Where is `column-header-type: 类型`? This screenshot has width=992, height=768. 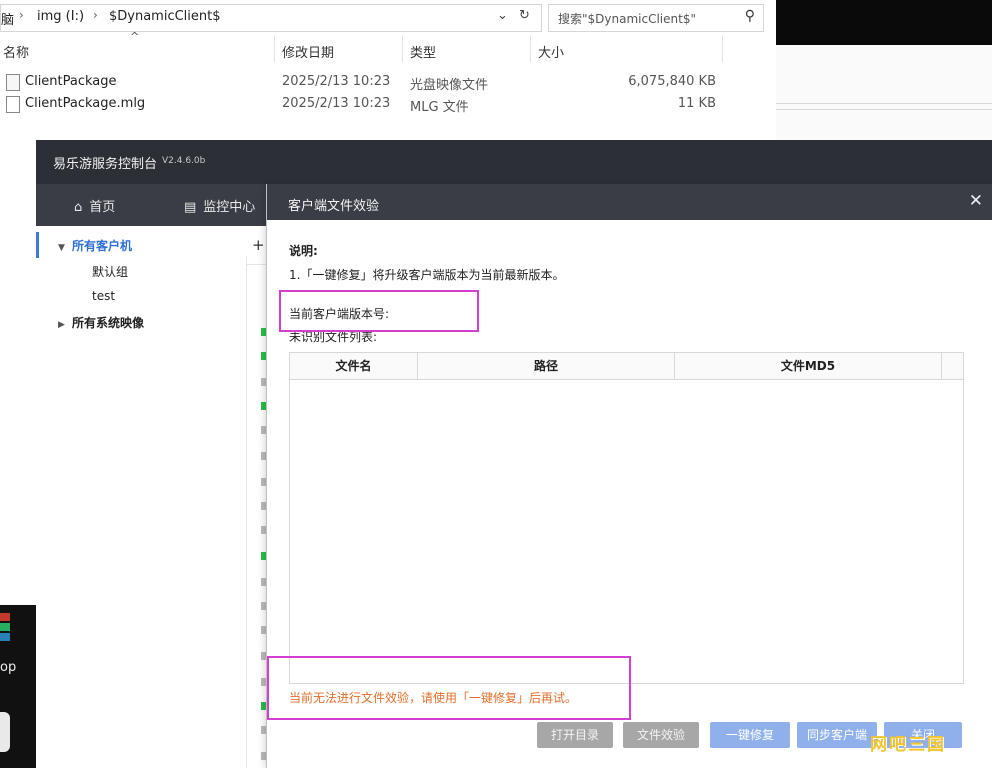
column-header-type: 类型 is located at coordinates (423, 51).